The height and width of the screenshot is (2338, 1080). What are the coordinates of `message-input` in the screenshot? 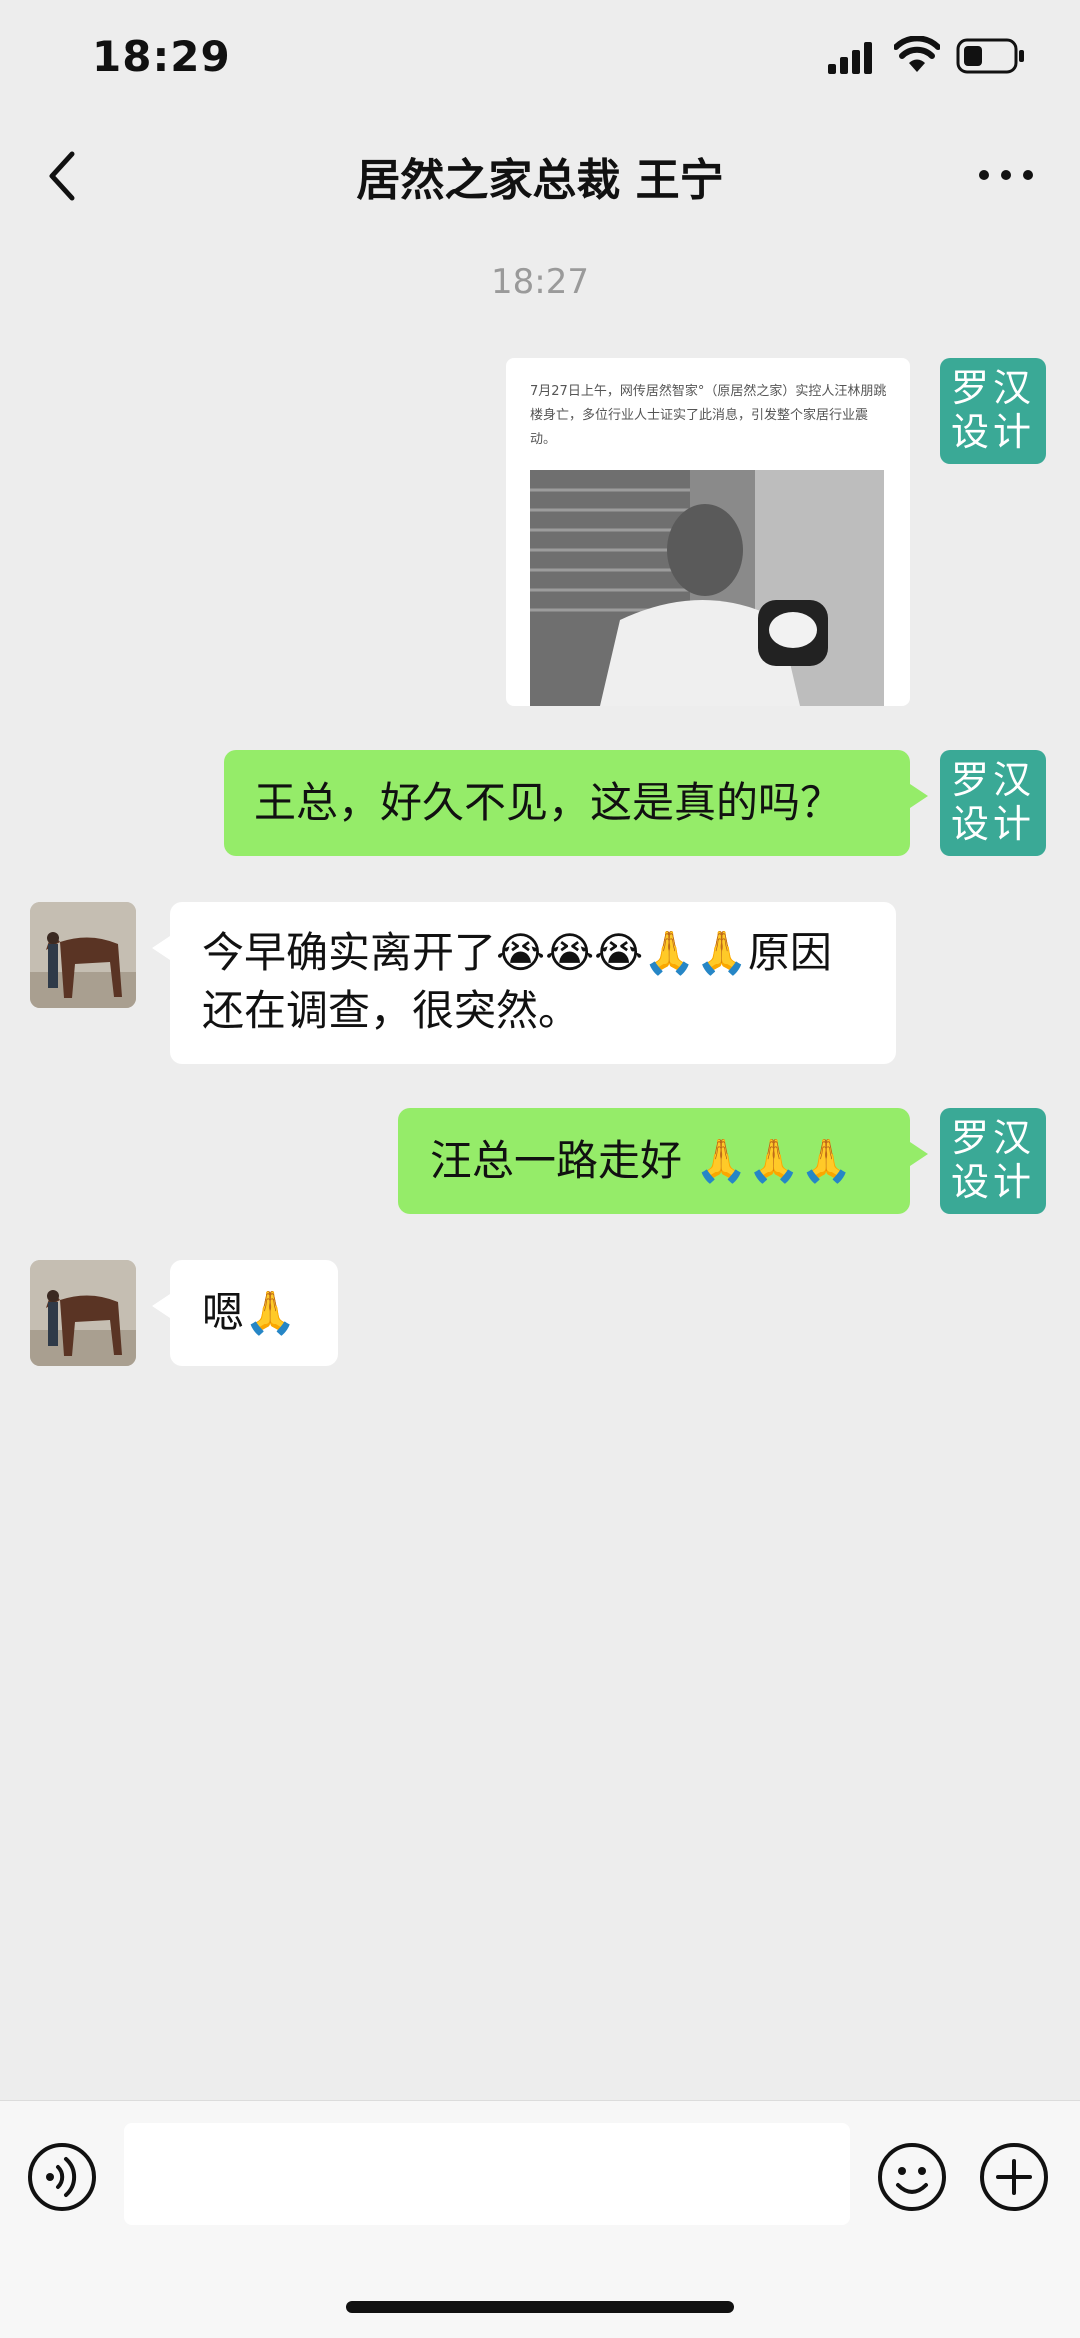 It's located at (487, 2174).